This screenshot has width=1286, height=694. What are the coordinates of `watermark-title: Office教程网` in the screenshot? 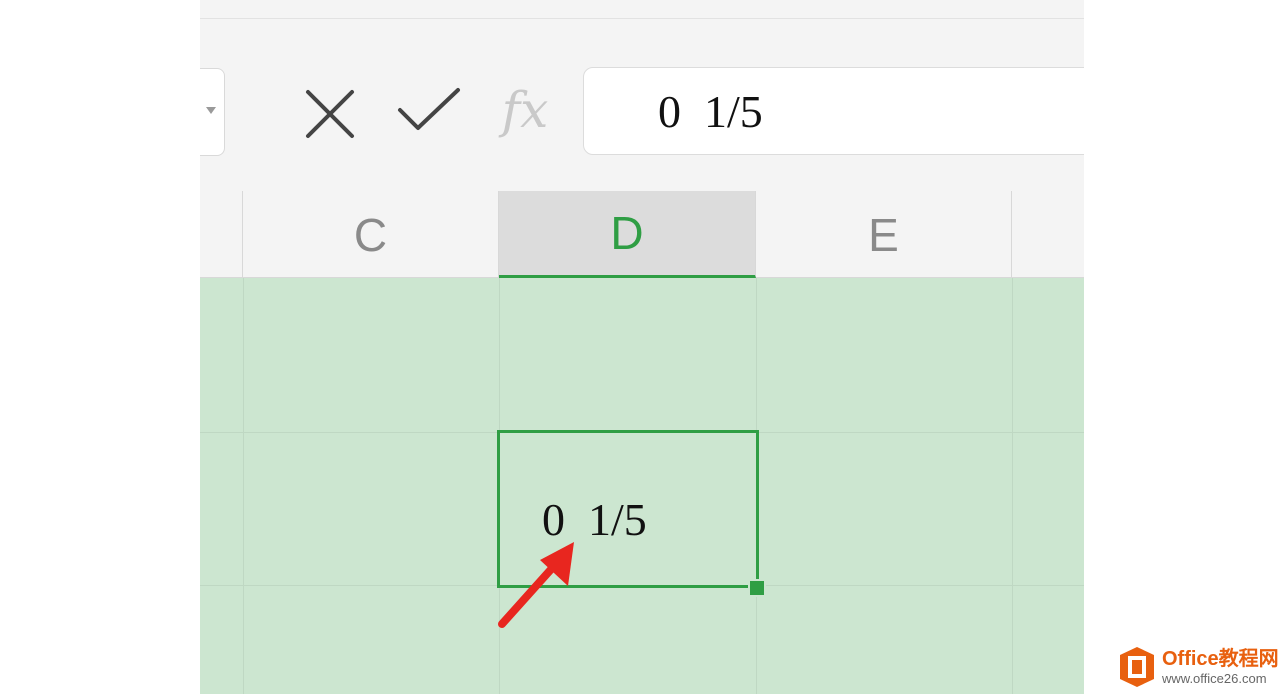 It's located at (1220, 659).